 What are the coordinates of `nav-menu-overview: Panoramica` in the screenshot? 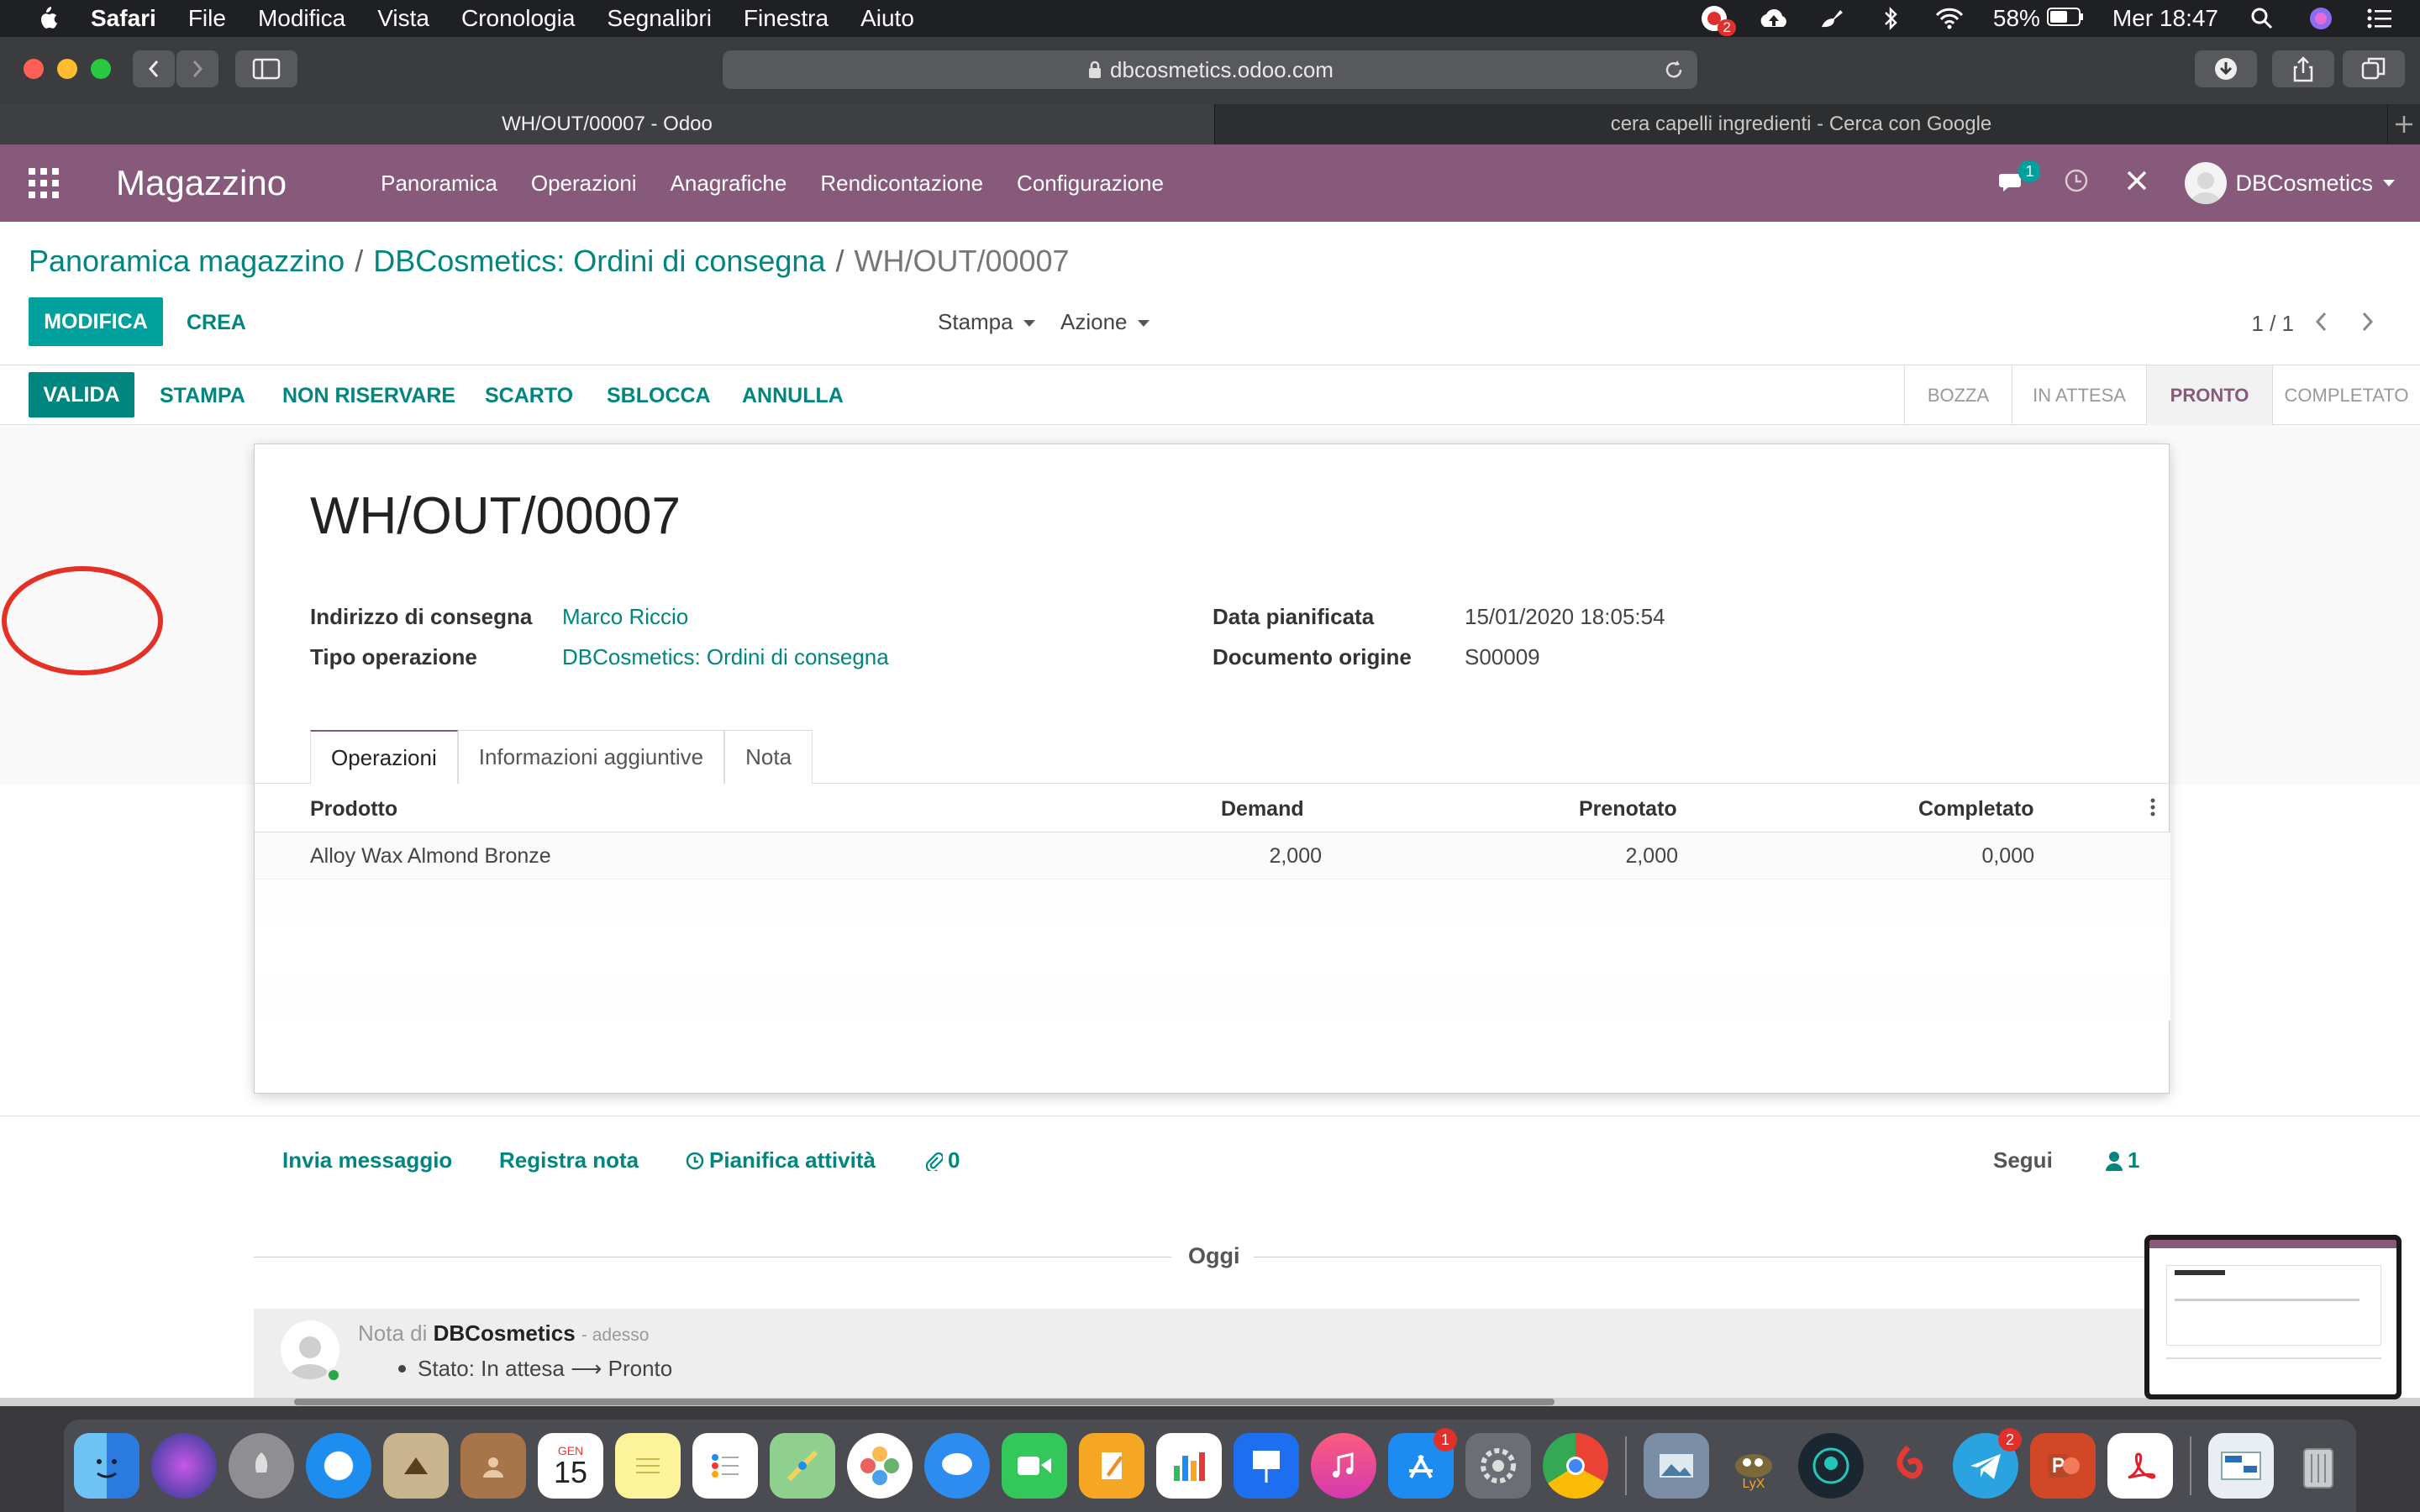 It's located at (439, 184).